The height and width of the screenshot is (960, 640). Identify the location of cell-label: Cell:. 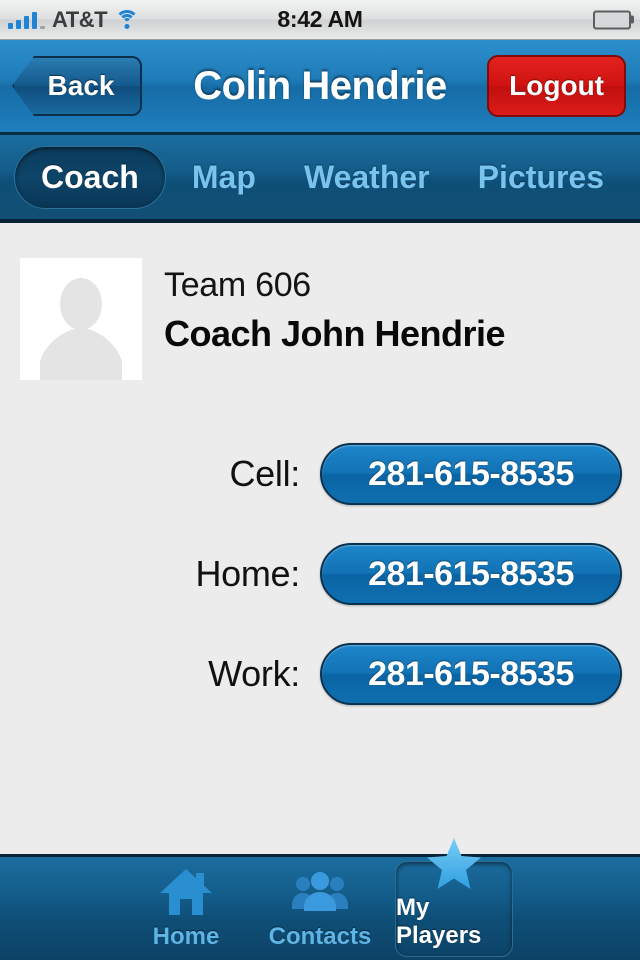
(264, 473).